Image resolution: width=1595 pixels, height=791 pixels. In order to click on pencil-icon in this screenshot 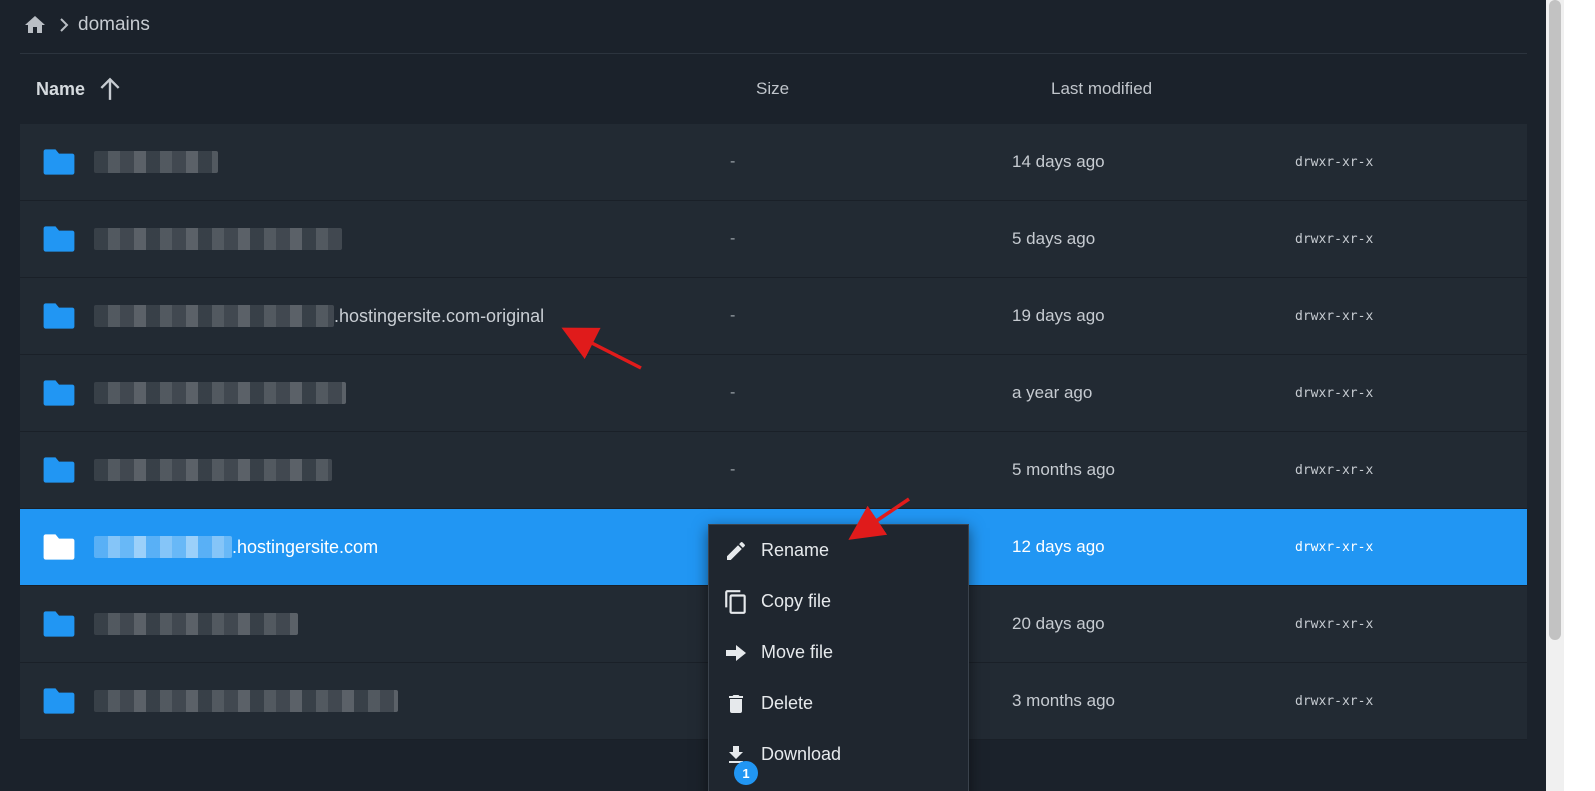, I will do `click(736, 551)`.